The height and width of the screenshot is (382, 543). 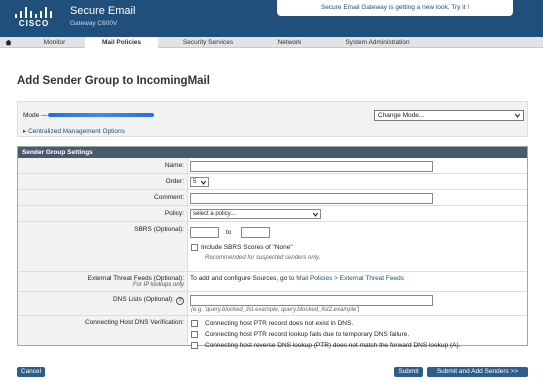 I want to click on dns-lists-input, so click(x=311, y=300).